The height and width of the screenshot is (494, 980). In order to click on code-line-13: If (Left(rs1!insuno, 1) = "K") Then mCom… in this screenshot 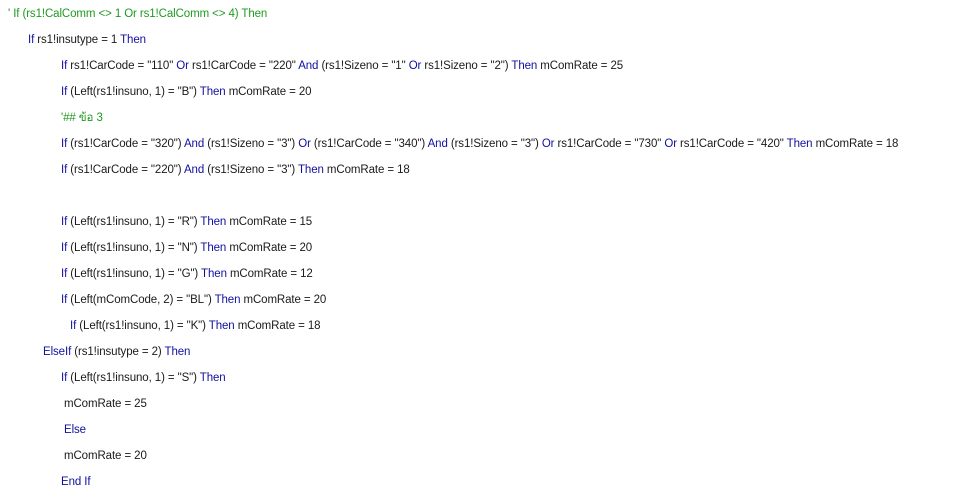, I will do `click(195, 326)`.